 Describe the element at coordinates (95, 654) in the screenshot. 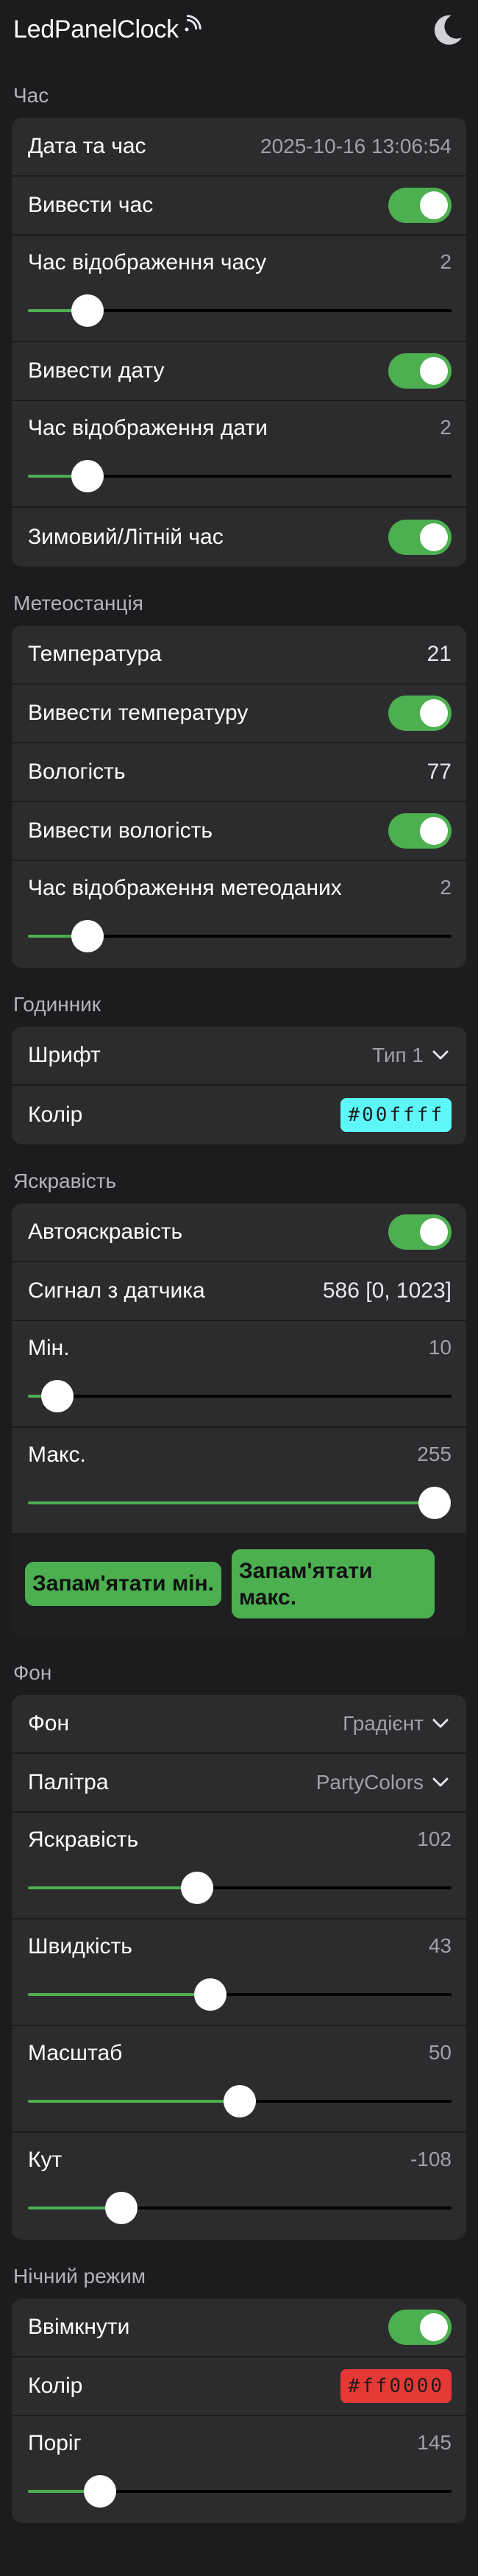

I see `temperature-label: Температура` at that location.